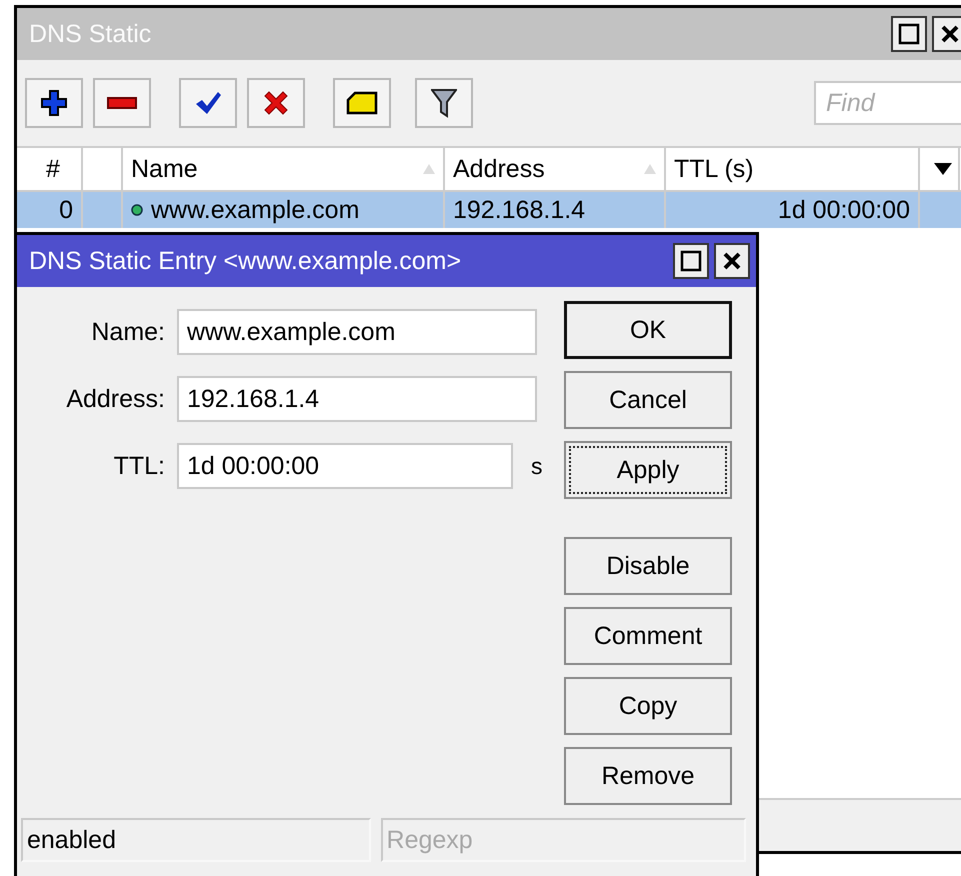  Describe the element at coordinates (648, 400) in the screenshot. I see `dialog-button: Cancel` at that location.